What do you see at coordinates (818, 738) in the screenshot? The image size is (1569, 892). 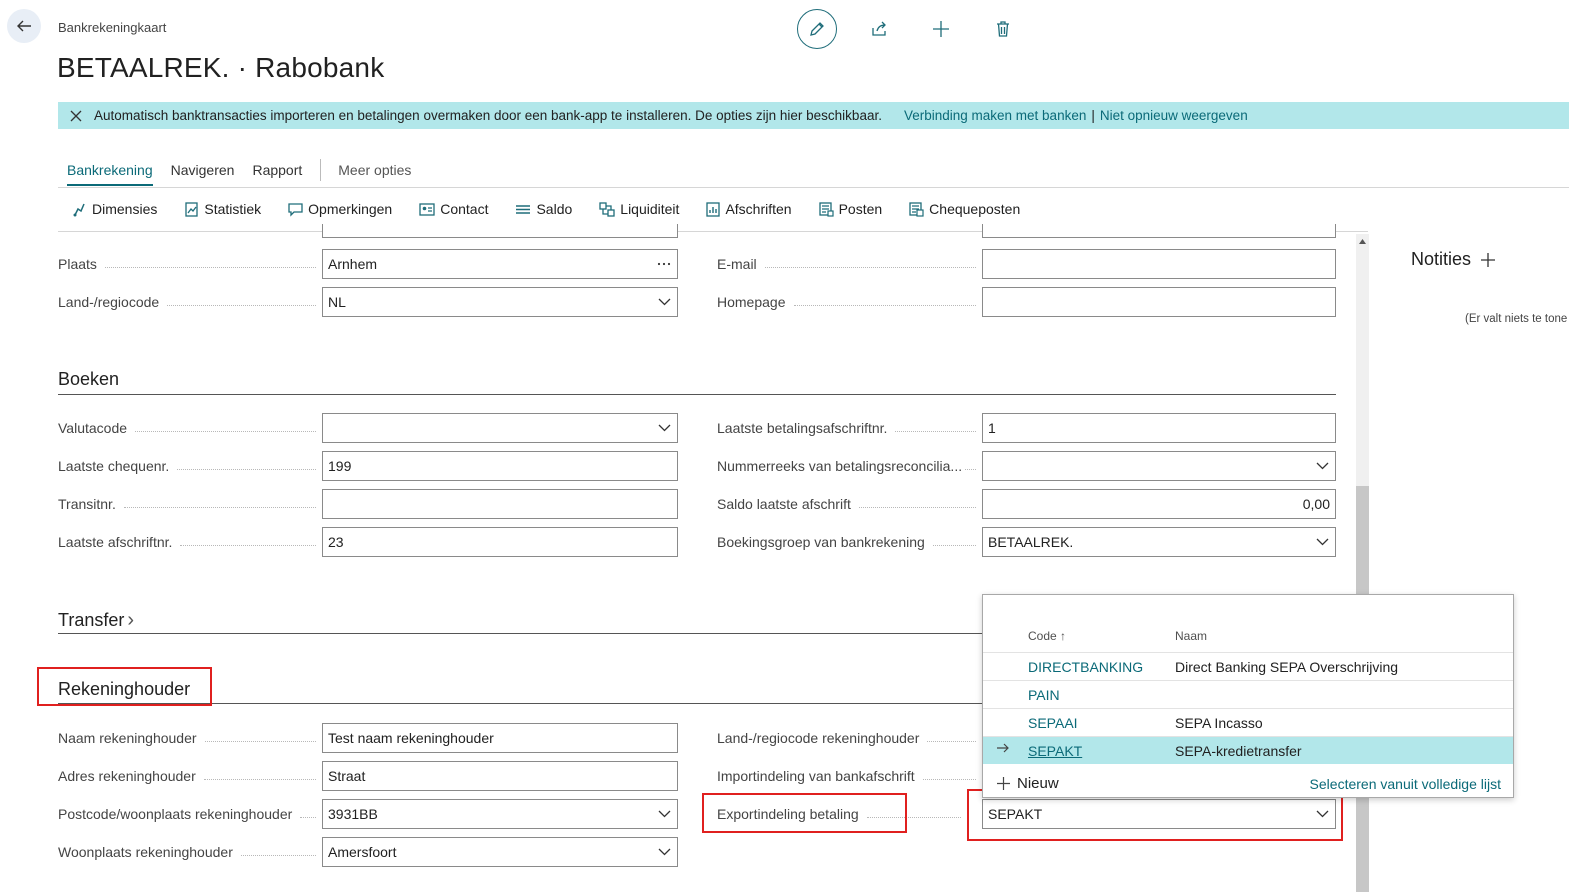 I see `land-rekeninghouder-label: Land-/regiocode rekeninghouder` at bounding box center [818, 738].